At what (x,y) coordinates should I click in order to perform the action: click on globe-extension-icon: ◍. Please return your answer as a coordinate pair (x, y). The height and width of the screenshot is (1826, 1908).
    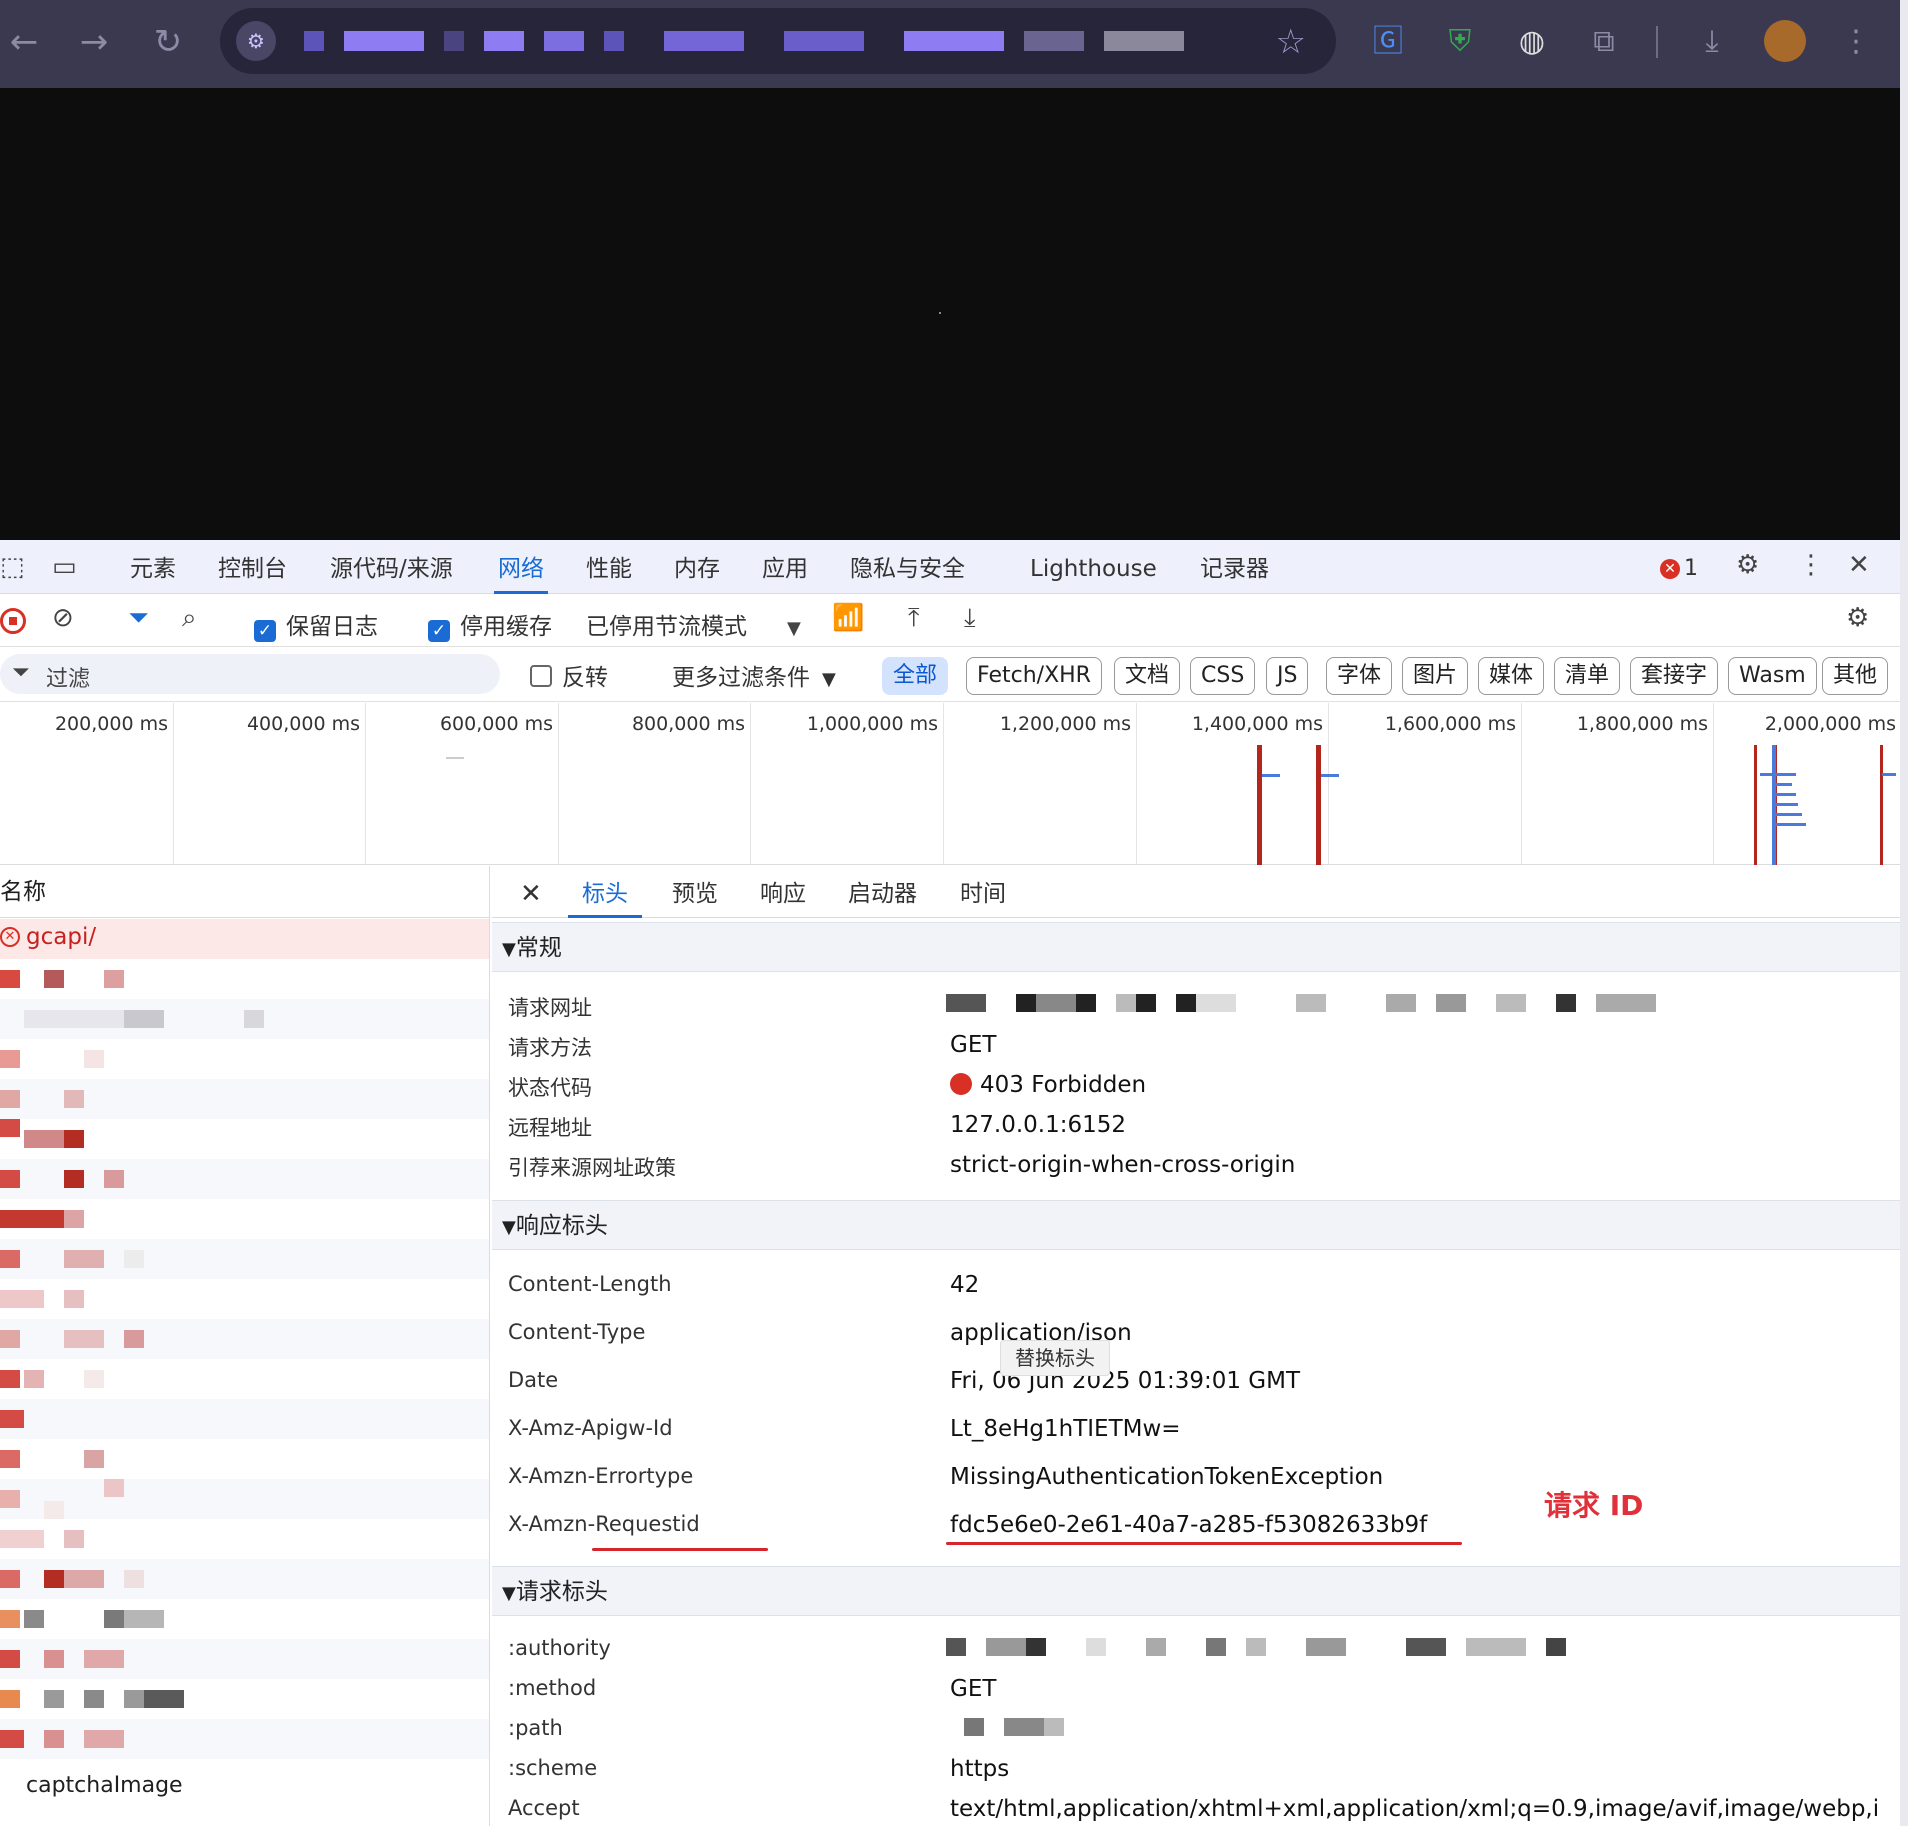
    Looking at the image, I should click on (1532, 42).